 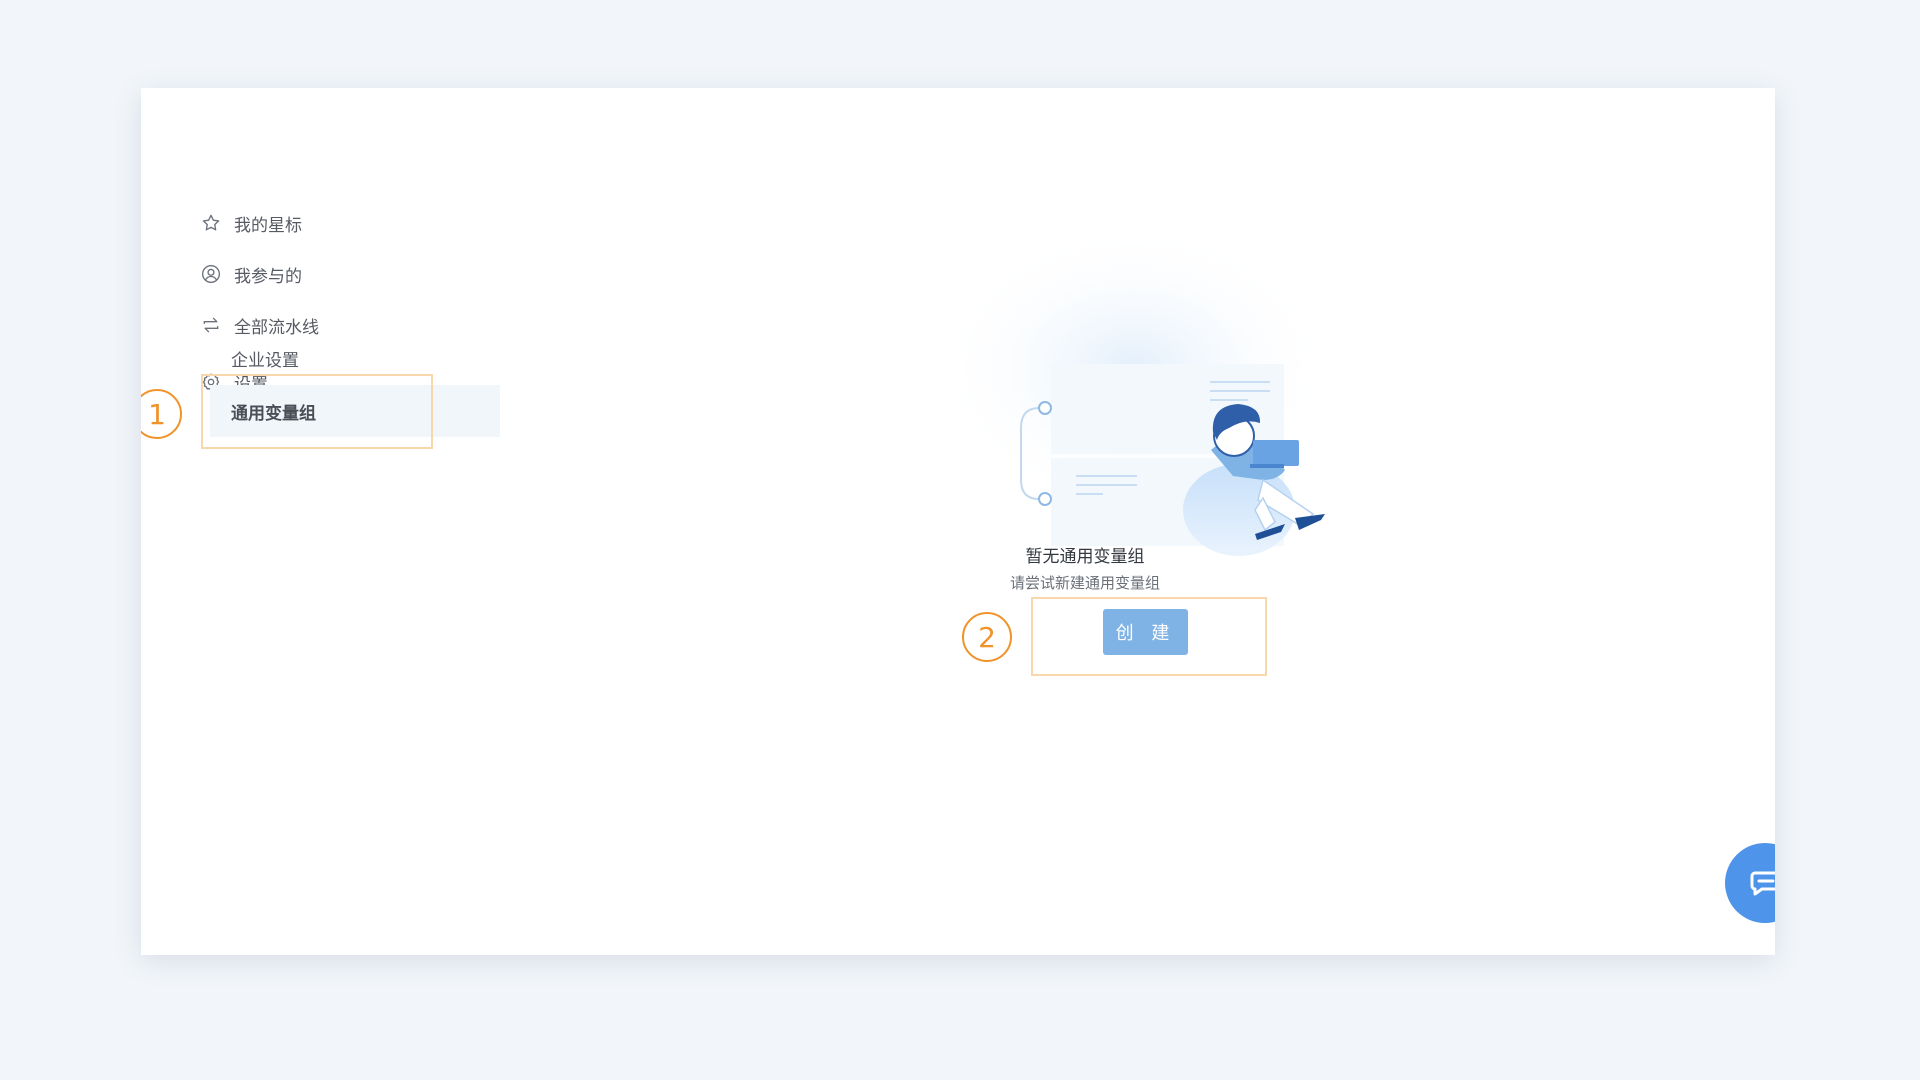 I want to click on sidebar-item-enterprise-settings: 企业设置, so click(x=265, y=358).